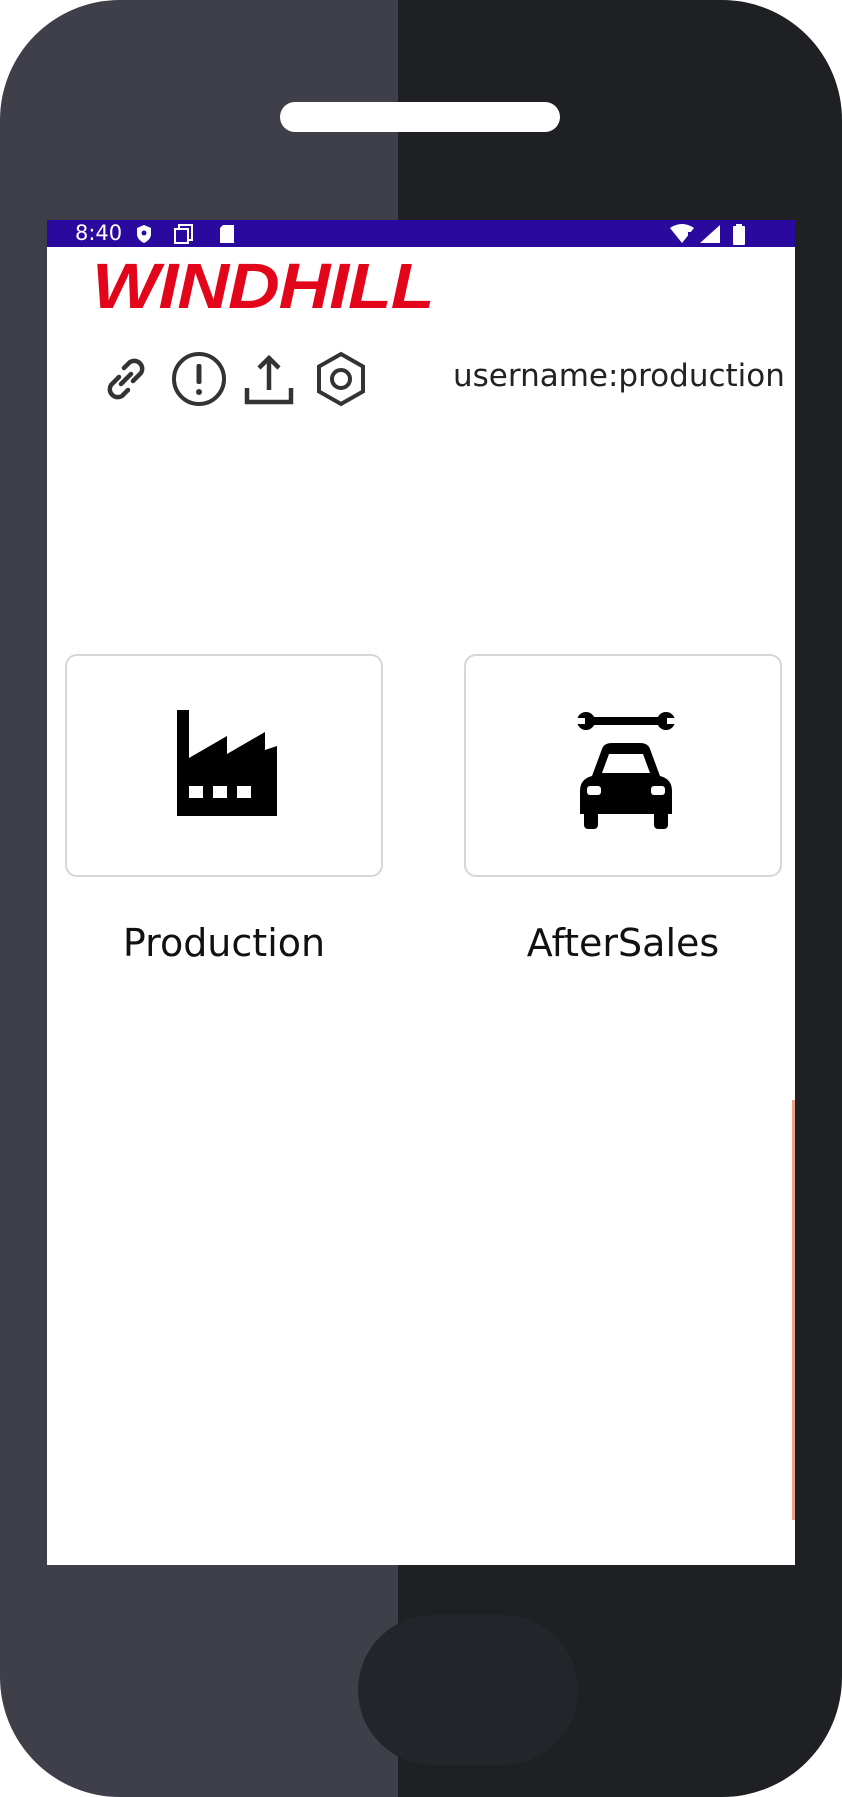 Image resolution: width=842 pixels, height=1797 pixels. What do you see at coordinates (99, 233) in the screenshot?
I see `status-time: 8:40` at bounding box center [99, 233].